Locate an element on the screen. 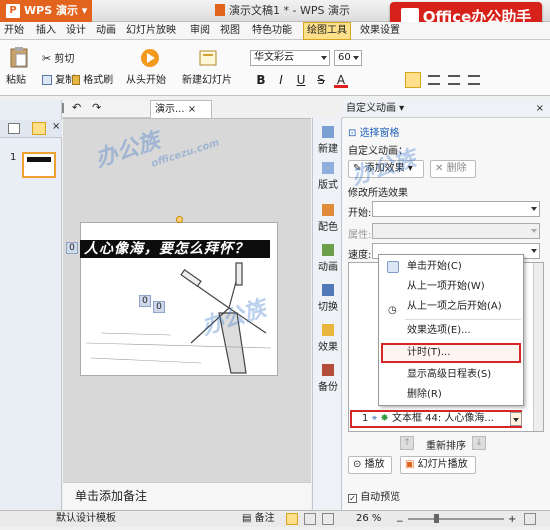 The height and width of the screenshot is (530, 550). zoom-slider is located at coordinates (456, 519).